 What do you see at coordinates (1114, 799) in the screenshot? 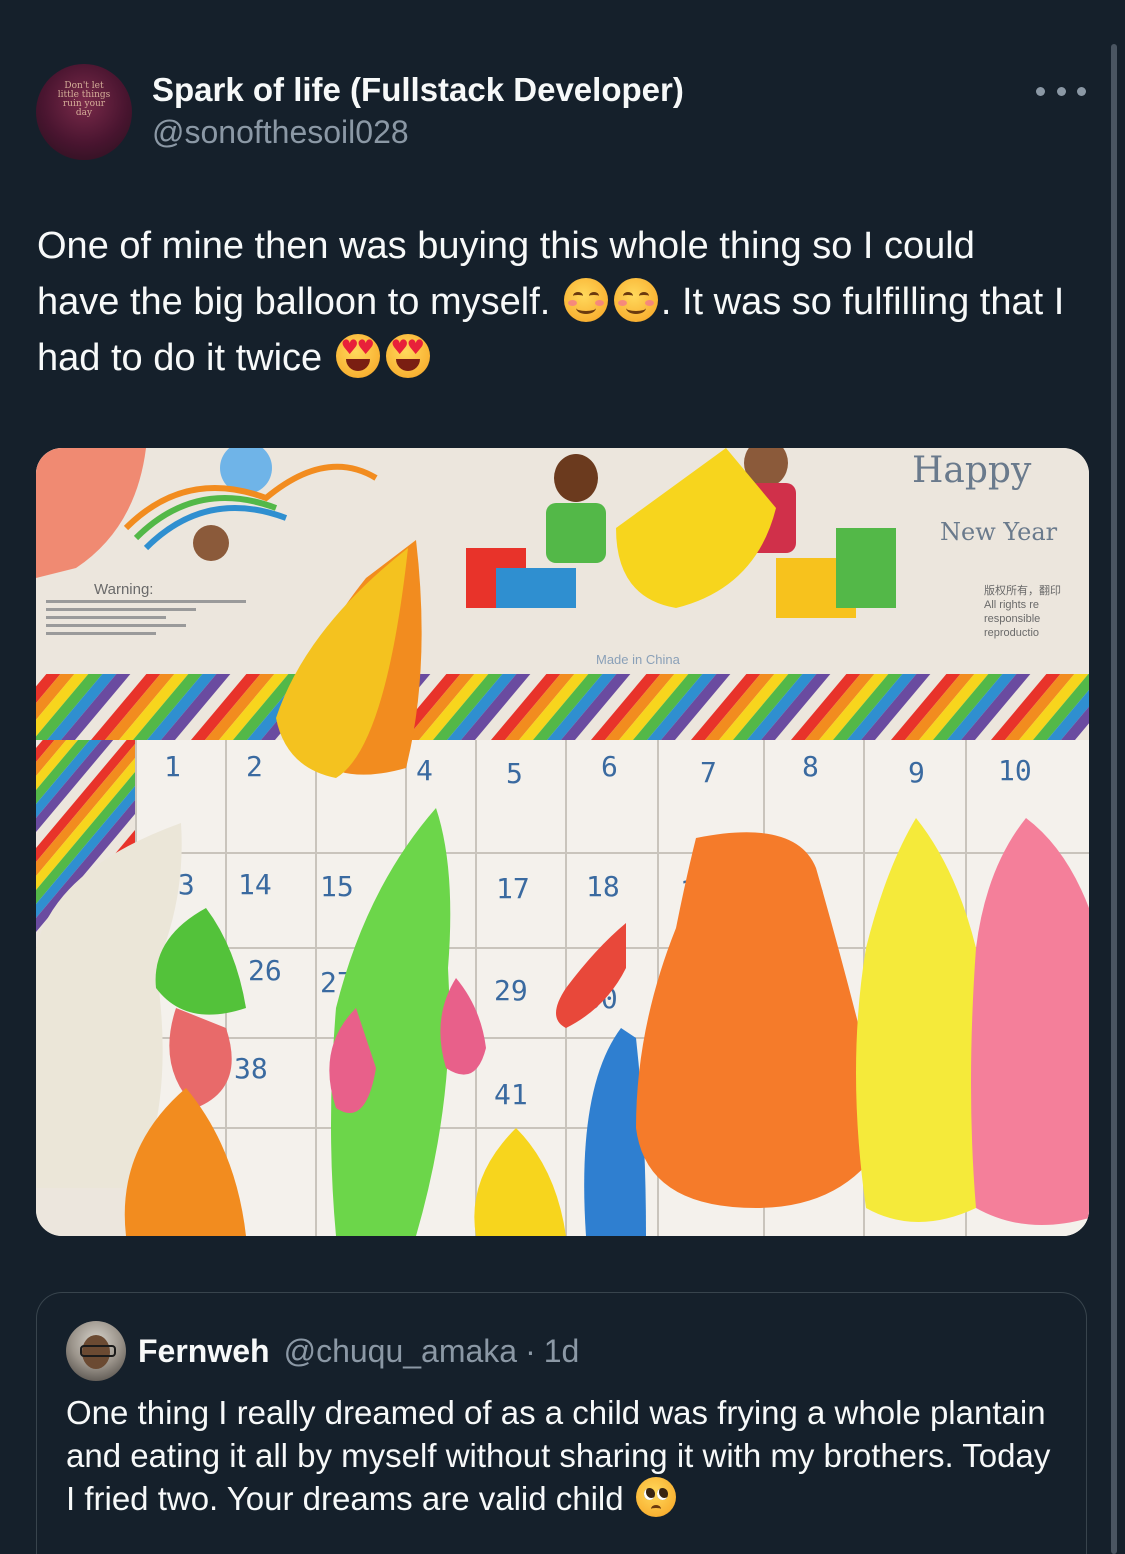
I see `scrollbar` at bounding box center [1114, 799].